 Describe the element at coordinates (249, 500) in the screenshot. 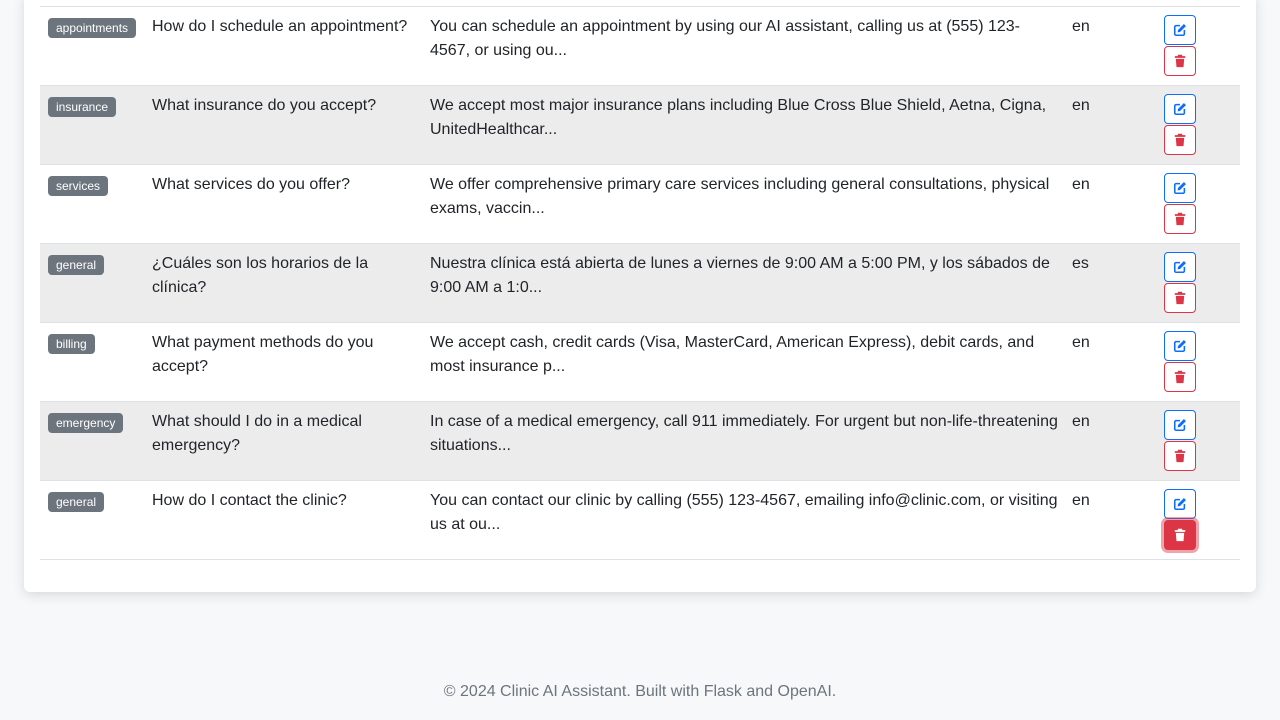

I see `question-cell: How do I contact the clinic?` at that location.